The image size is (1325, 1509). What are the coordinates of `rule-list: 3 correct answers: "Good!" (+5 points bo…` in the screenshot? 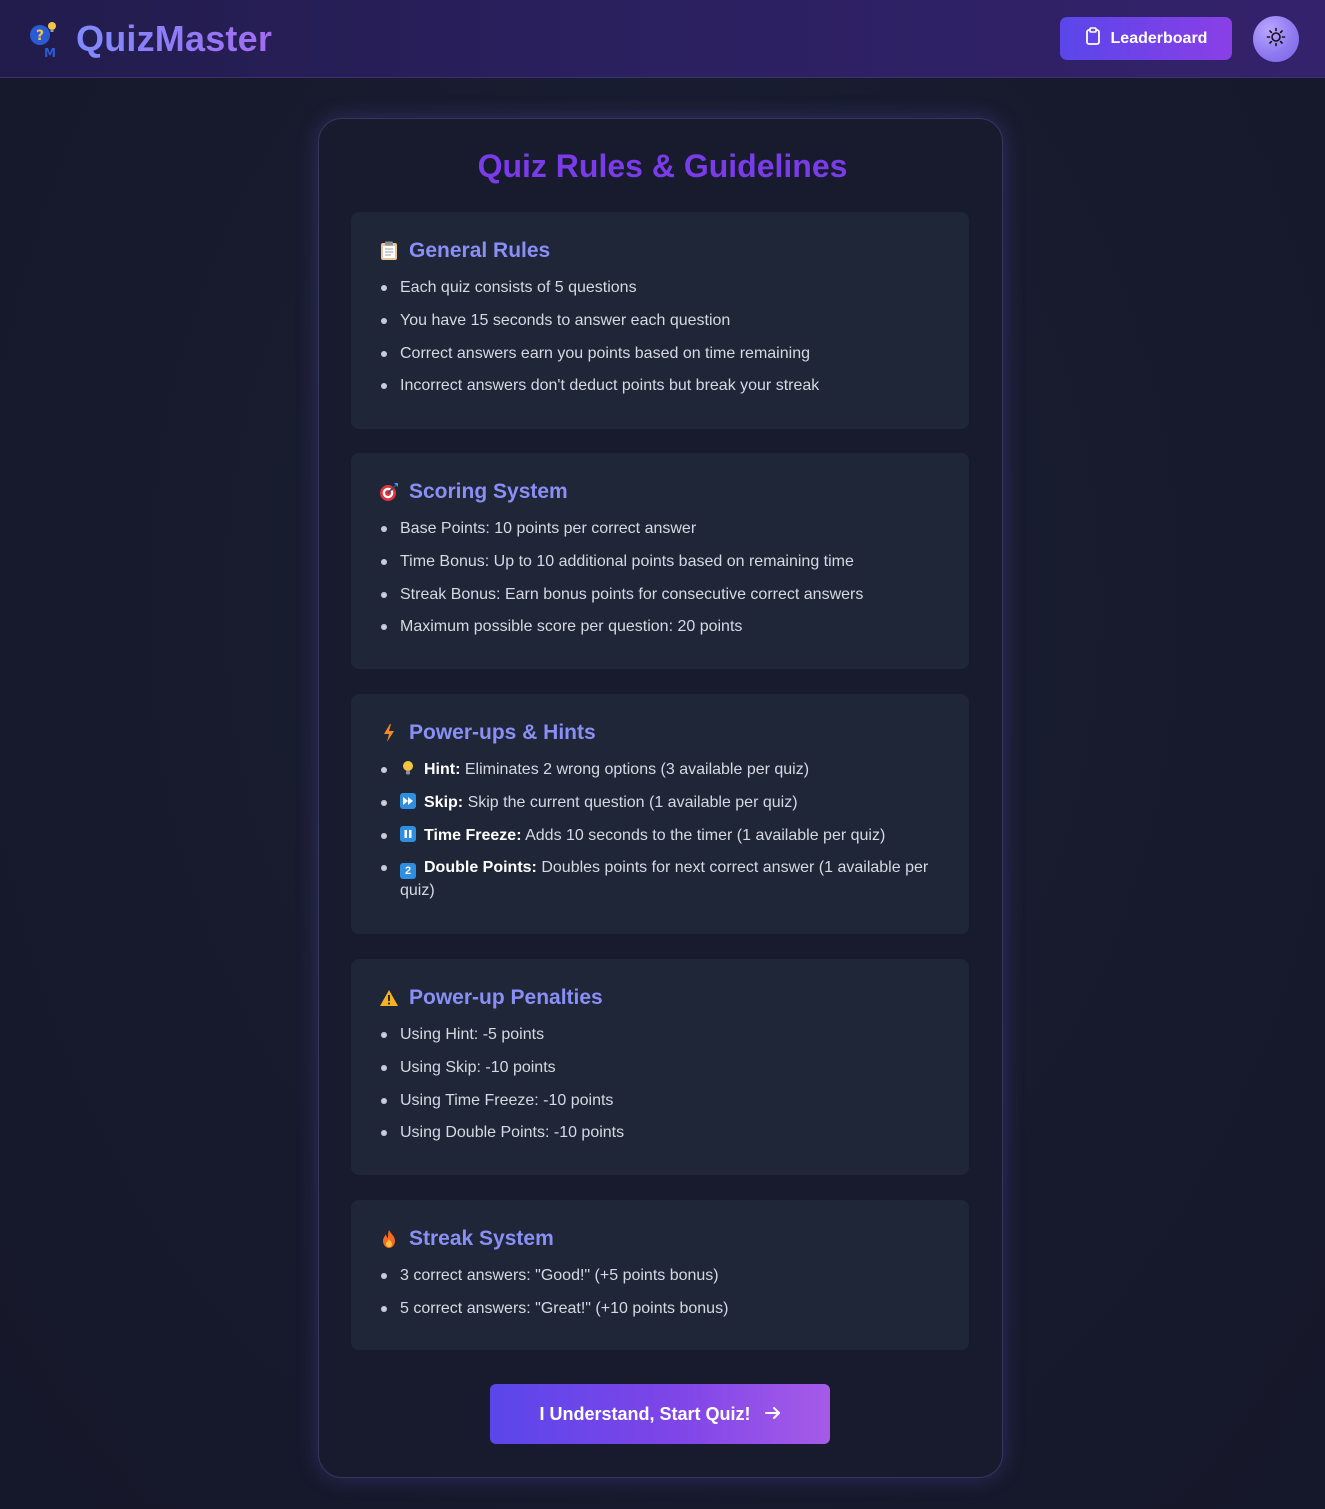 It's located at (660, 1292).